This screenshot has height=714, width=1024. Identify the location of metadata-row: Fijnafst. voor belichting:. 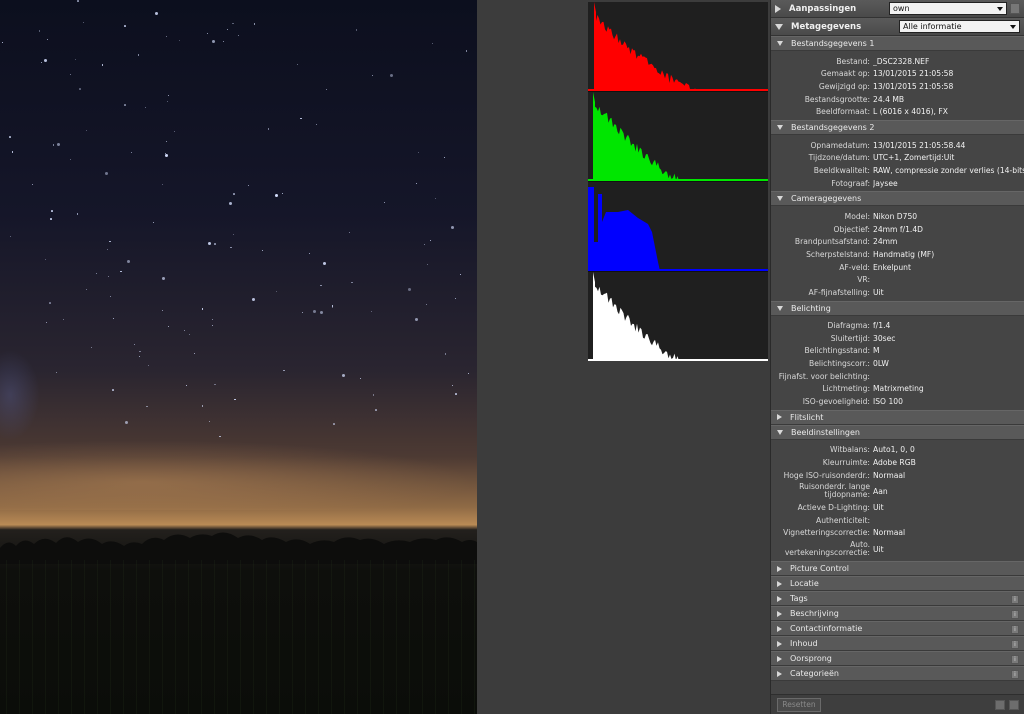
(897, 376).